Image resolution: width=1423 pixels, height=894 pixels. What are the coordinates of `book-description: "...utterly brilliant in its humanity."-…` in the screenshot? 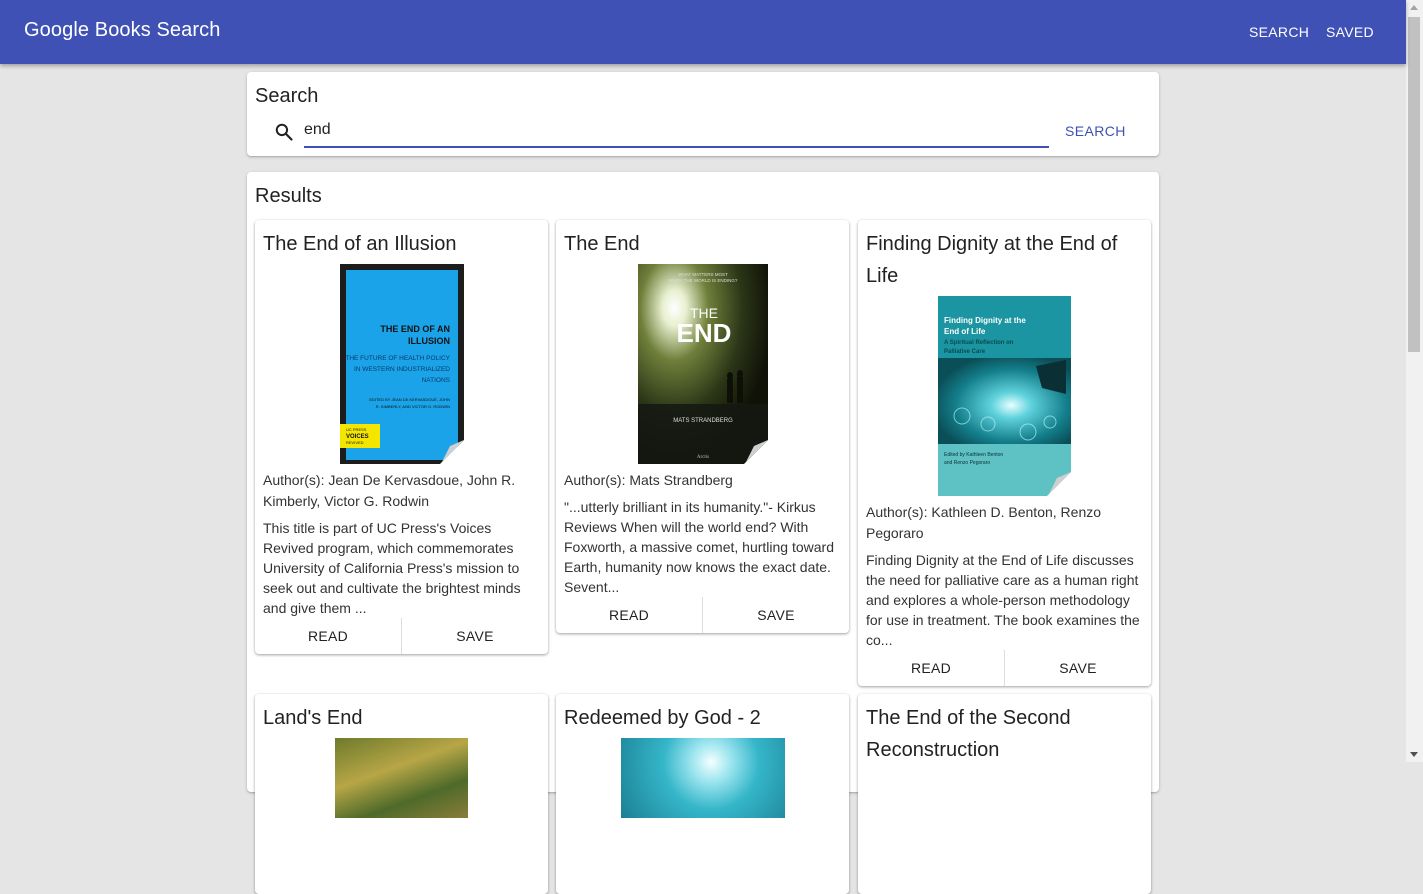 It's located at (699, 547).